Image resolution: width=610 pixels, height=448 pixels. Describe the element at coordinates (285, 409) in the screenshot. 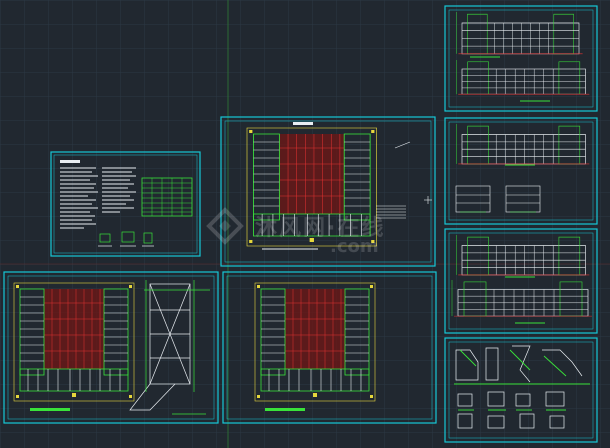

I see `floor-plan-2-title` at that location.